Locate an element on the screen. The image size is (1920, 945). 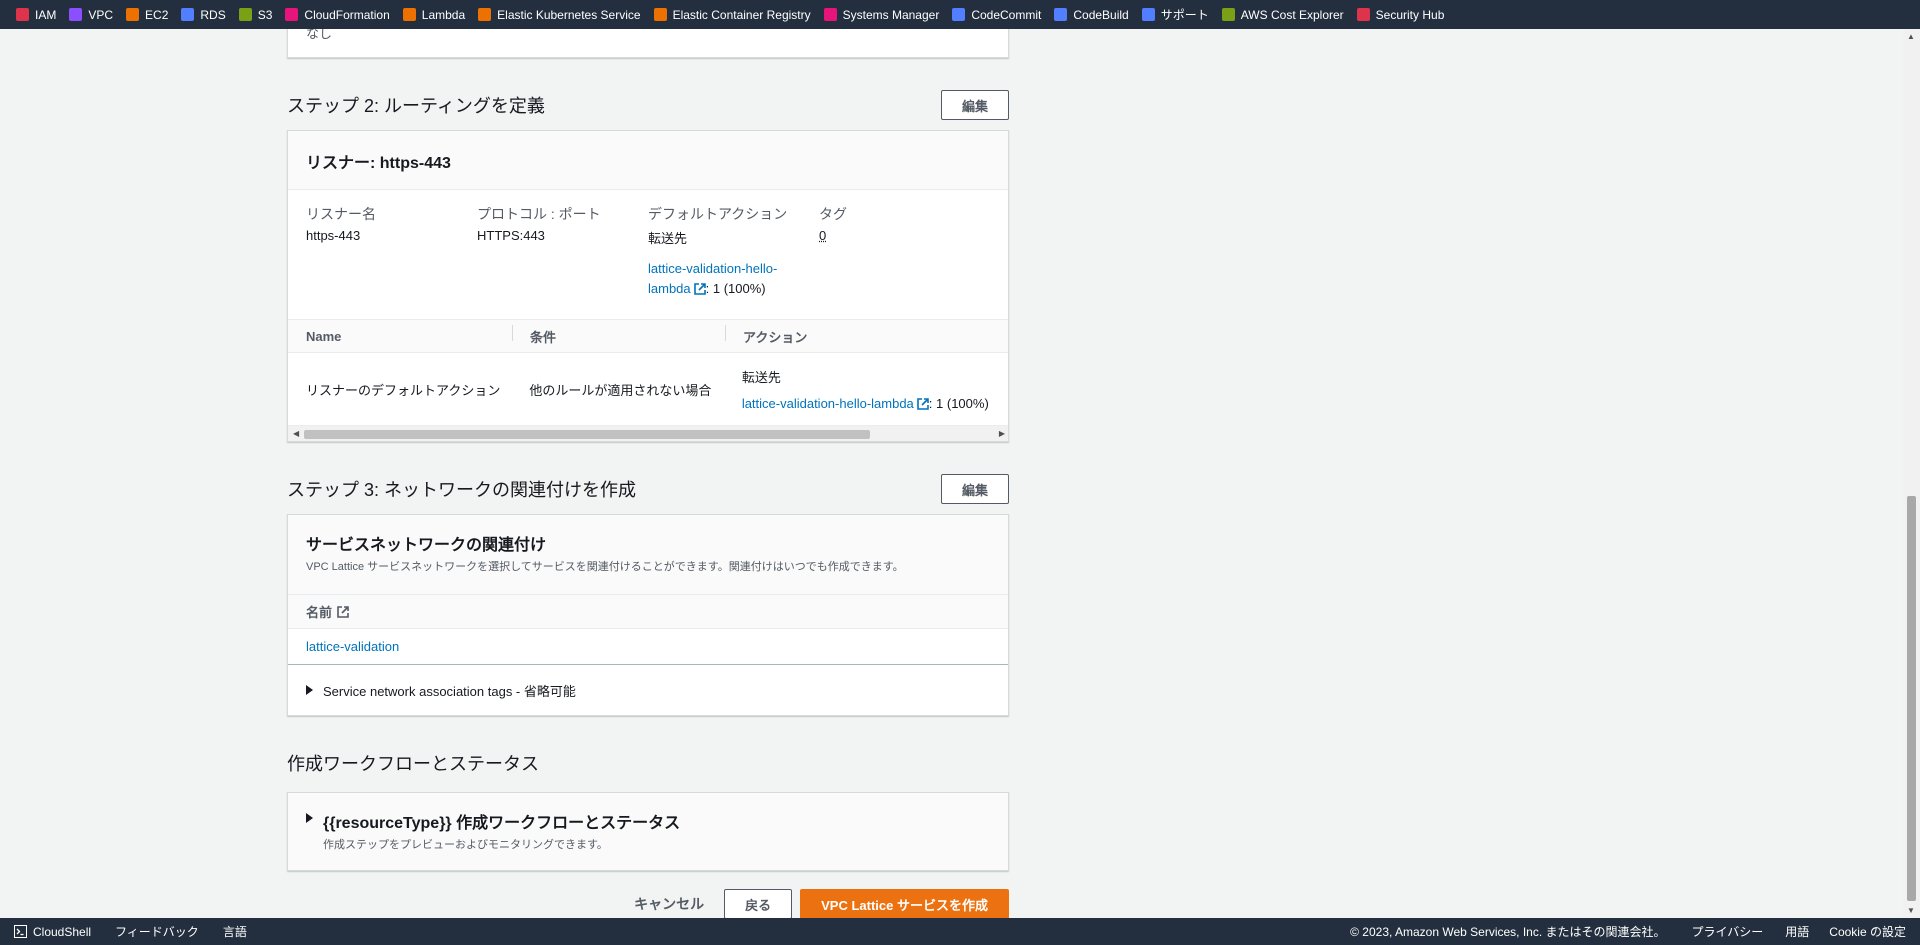
scroll-left-arrow-icon: ◀ is located at coordinates (296, 433).